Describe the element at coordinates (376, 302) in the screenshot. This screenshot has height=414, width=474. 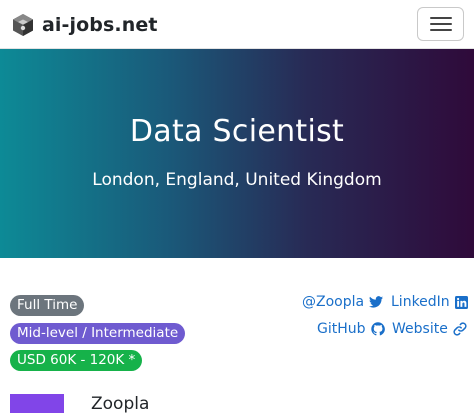
I see `twitter-icon` at that location.